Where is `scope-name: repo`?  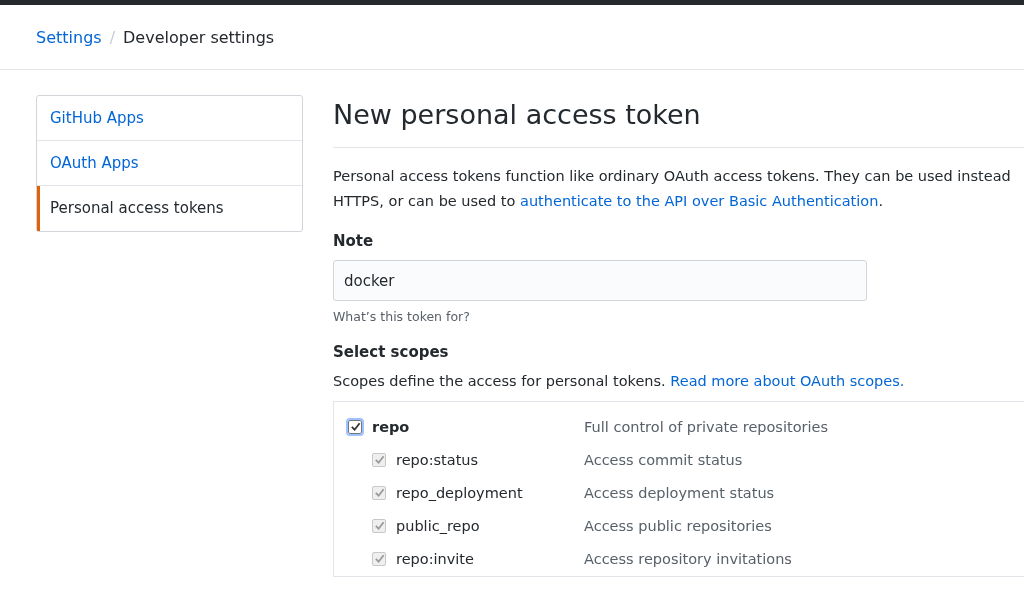 scope-name: repo is located at coordinates (391, 426).